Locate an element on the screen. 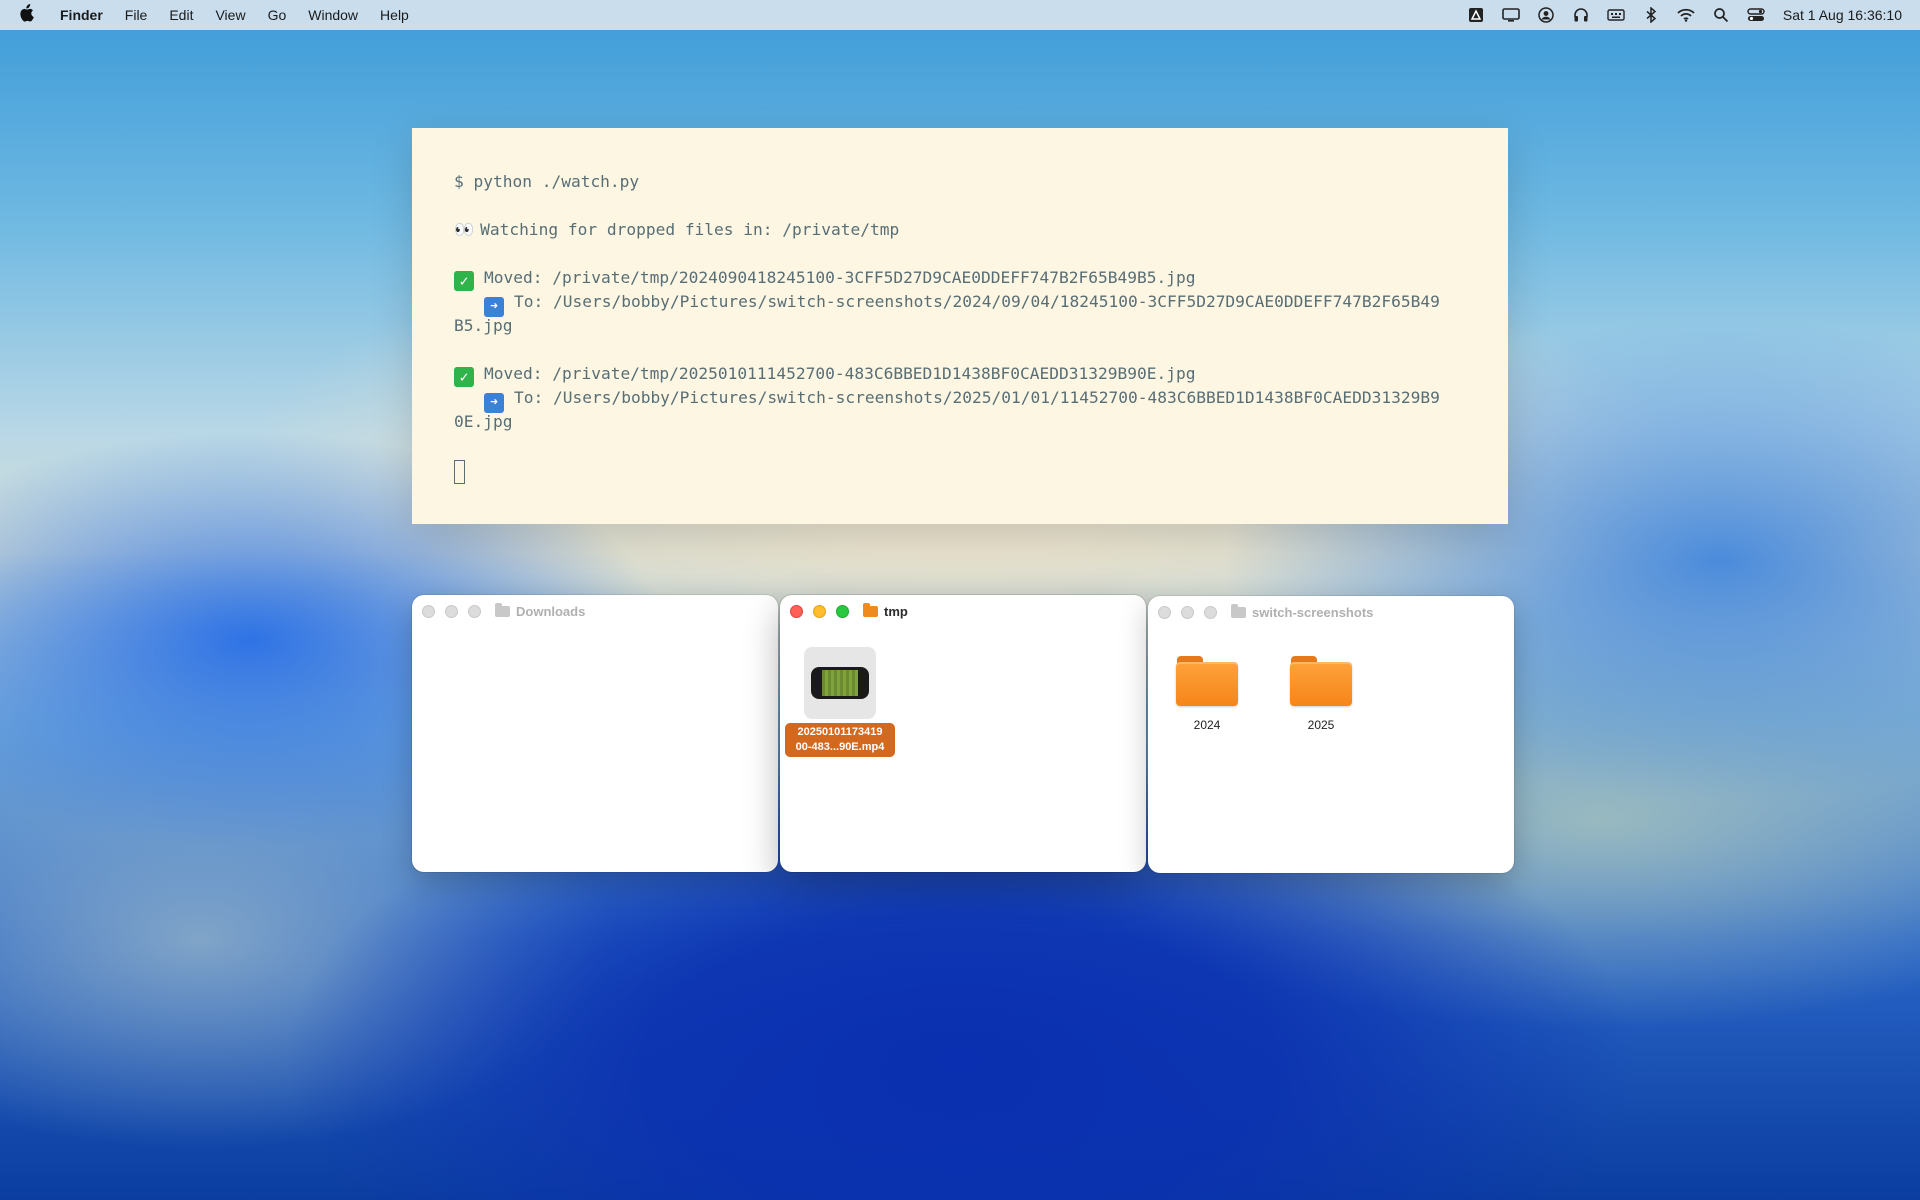 The height and width of the screenshot is (1200, 1920). user-icon is located at coordinates (1546, 15).